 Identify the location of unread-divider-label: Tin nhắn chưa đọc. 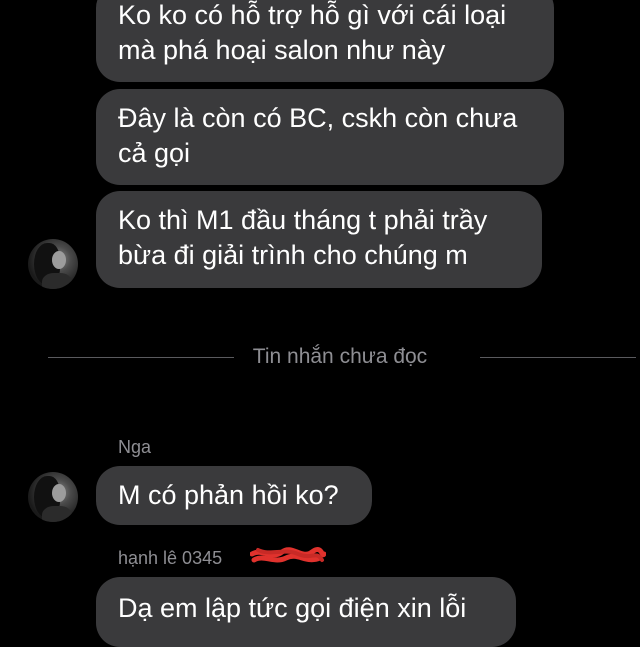
(340, 356).